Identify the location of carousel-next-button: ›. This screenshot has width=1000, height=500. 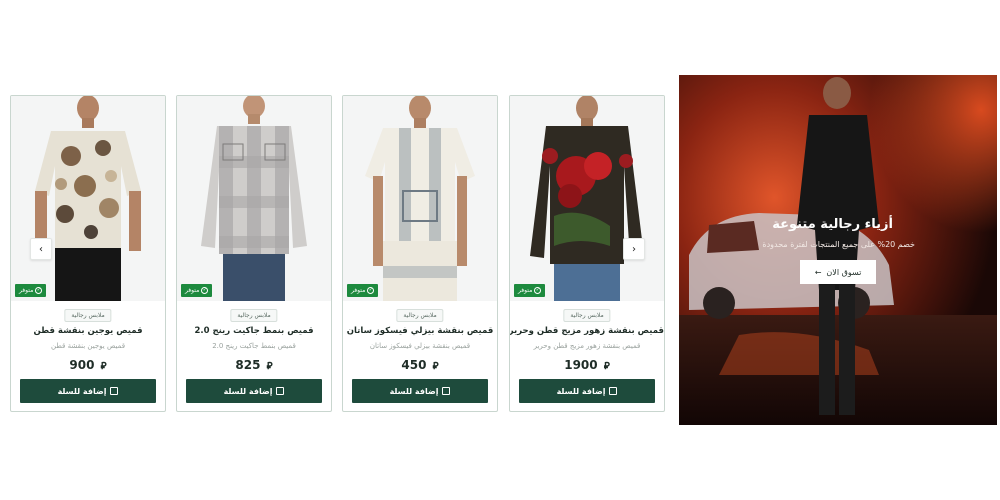
(634, 249).